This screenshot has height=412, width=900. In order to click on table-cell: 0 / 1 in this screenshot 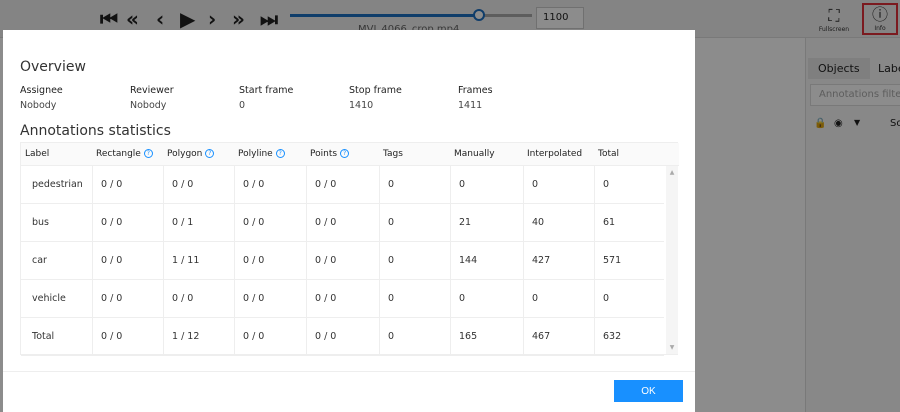, I will do `click(183, 222)`.